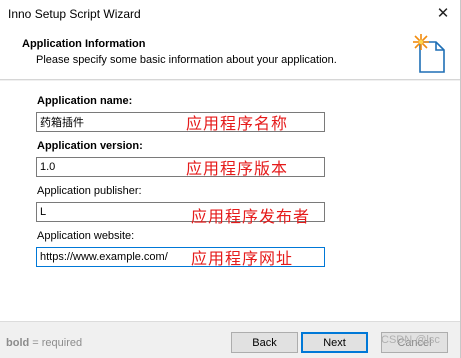 This screenshot has width=461, height=358. I want to click on app-version-label: Application version:, so click(90, 146).